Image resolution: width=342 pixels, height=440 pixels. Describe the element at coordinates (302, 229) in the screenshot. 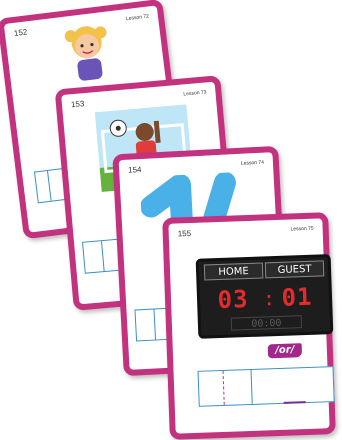

I see `lesson-label: Lesson 75` at that location.